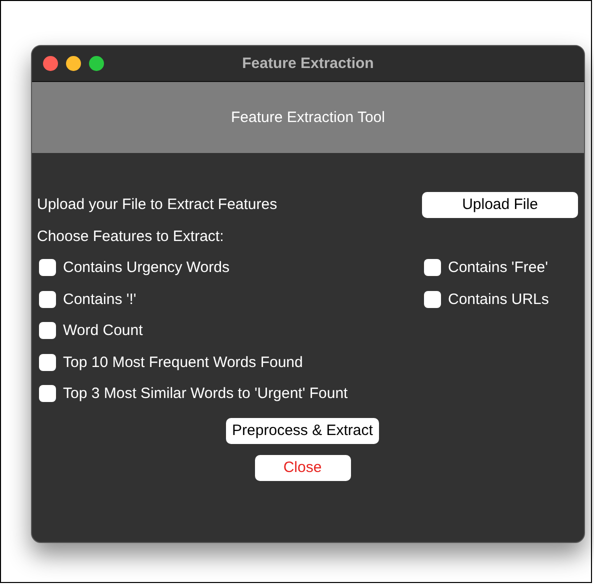  I want to click on upload-label: Upload your File to Extract Features, so click(157, 205).